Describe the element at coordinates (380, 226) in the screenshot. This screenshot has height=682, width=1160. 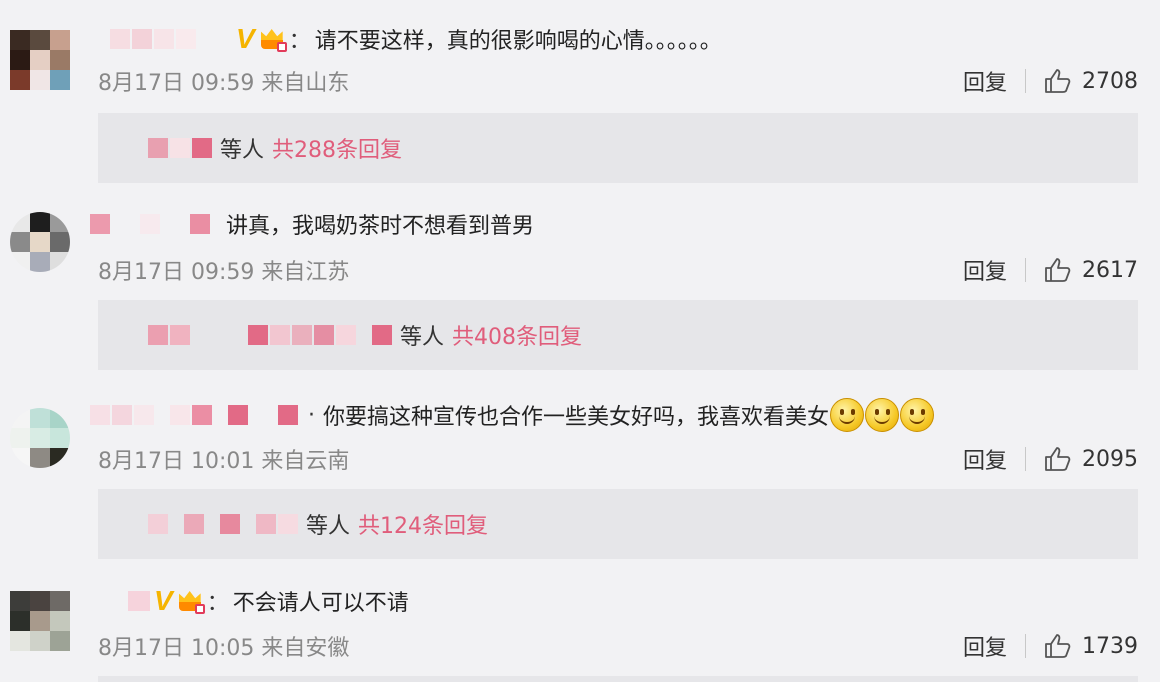
I see `comment-text: 讲真，我喝奶茶时不想看到普男` at that location.